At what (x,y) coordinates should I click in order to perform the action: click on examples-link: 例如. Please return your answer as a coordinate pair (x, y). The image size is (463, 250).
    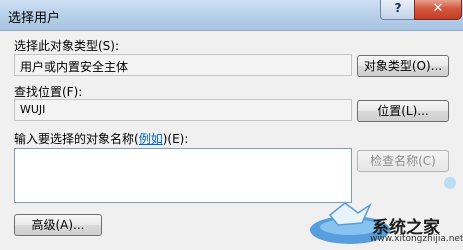
    Looking at the image, I should click on (151, 139).